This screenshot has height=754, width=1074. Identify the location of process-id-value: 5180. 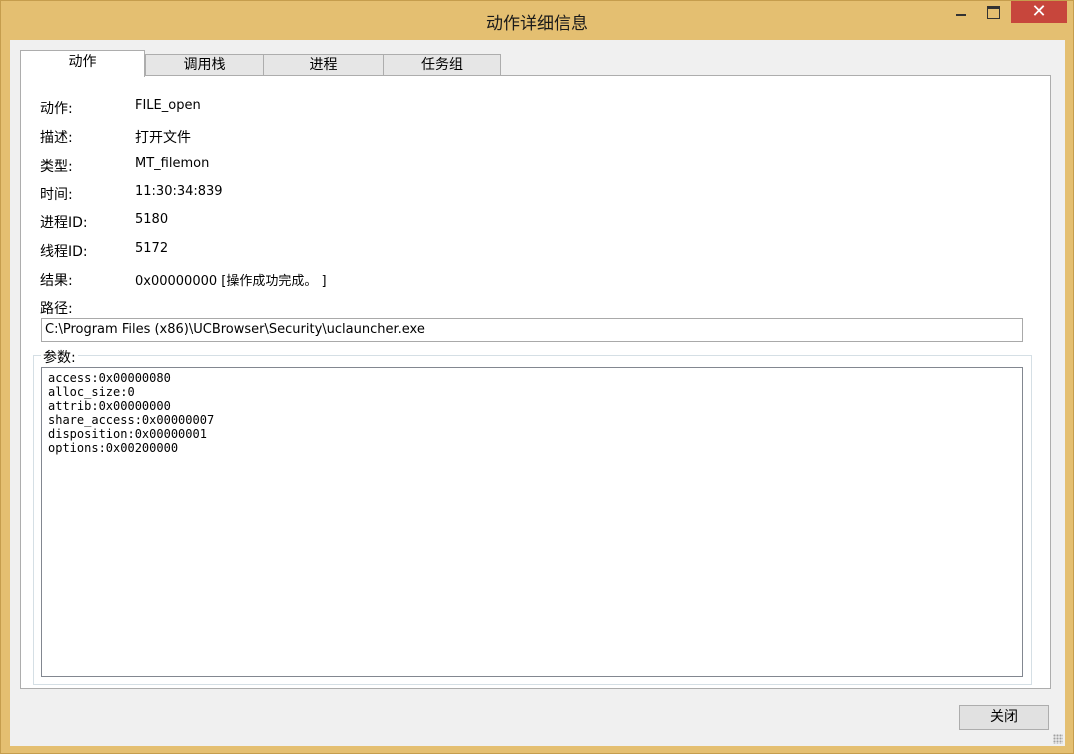
(152, 219).